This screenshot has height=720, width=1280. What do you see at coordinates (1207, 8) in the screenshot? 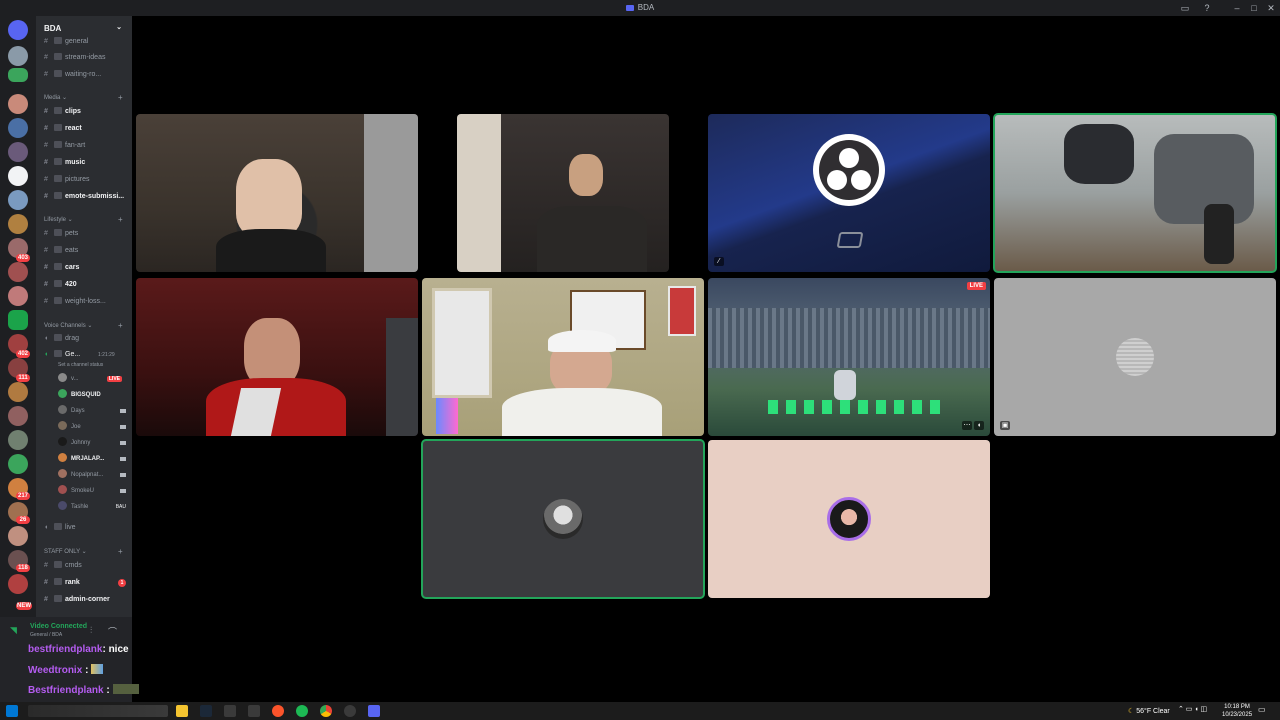
I see `help-icon: ?` at bounding box center [1207, 8].